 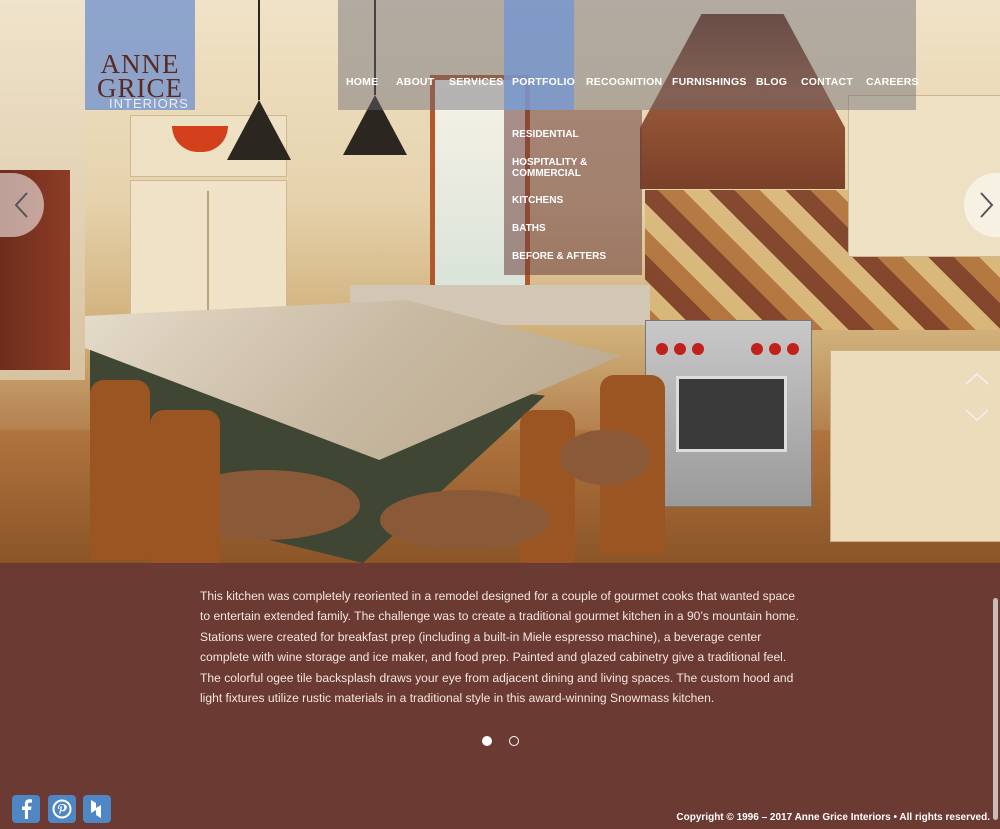 I want to click on nav-item-services: SERVICES, so click(x=476, y=82).